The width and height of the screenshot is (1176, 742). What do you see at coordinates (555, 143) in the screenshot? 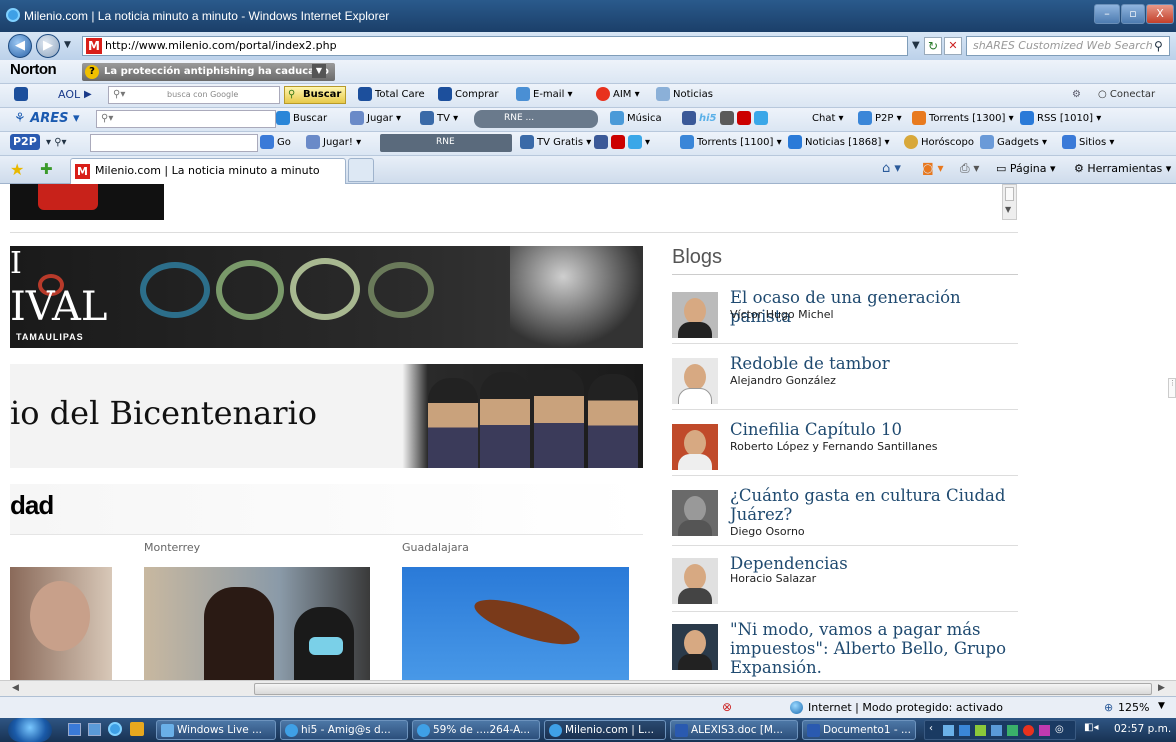
I see `p2p-item-tvgratis: TV Gratis ▾` at bounding box center [555, 143].